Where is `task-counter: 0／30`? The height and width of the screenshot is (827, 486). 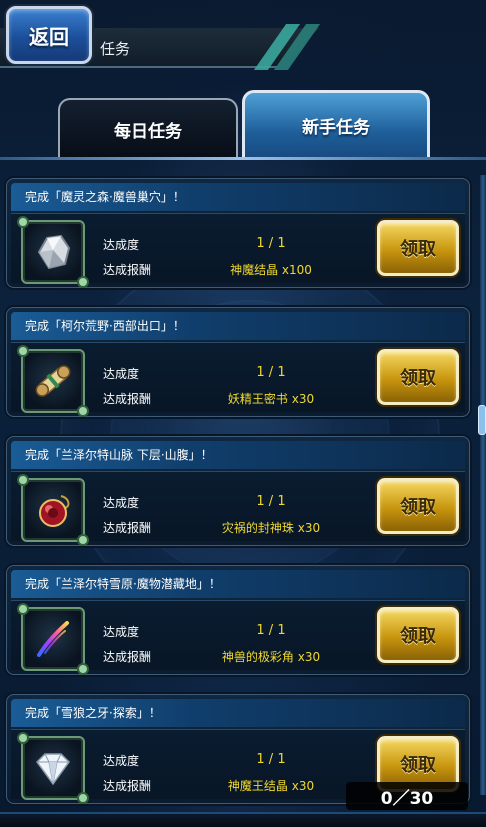
task-counter: 0／30 is located at coordinates (407, 796).